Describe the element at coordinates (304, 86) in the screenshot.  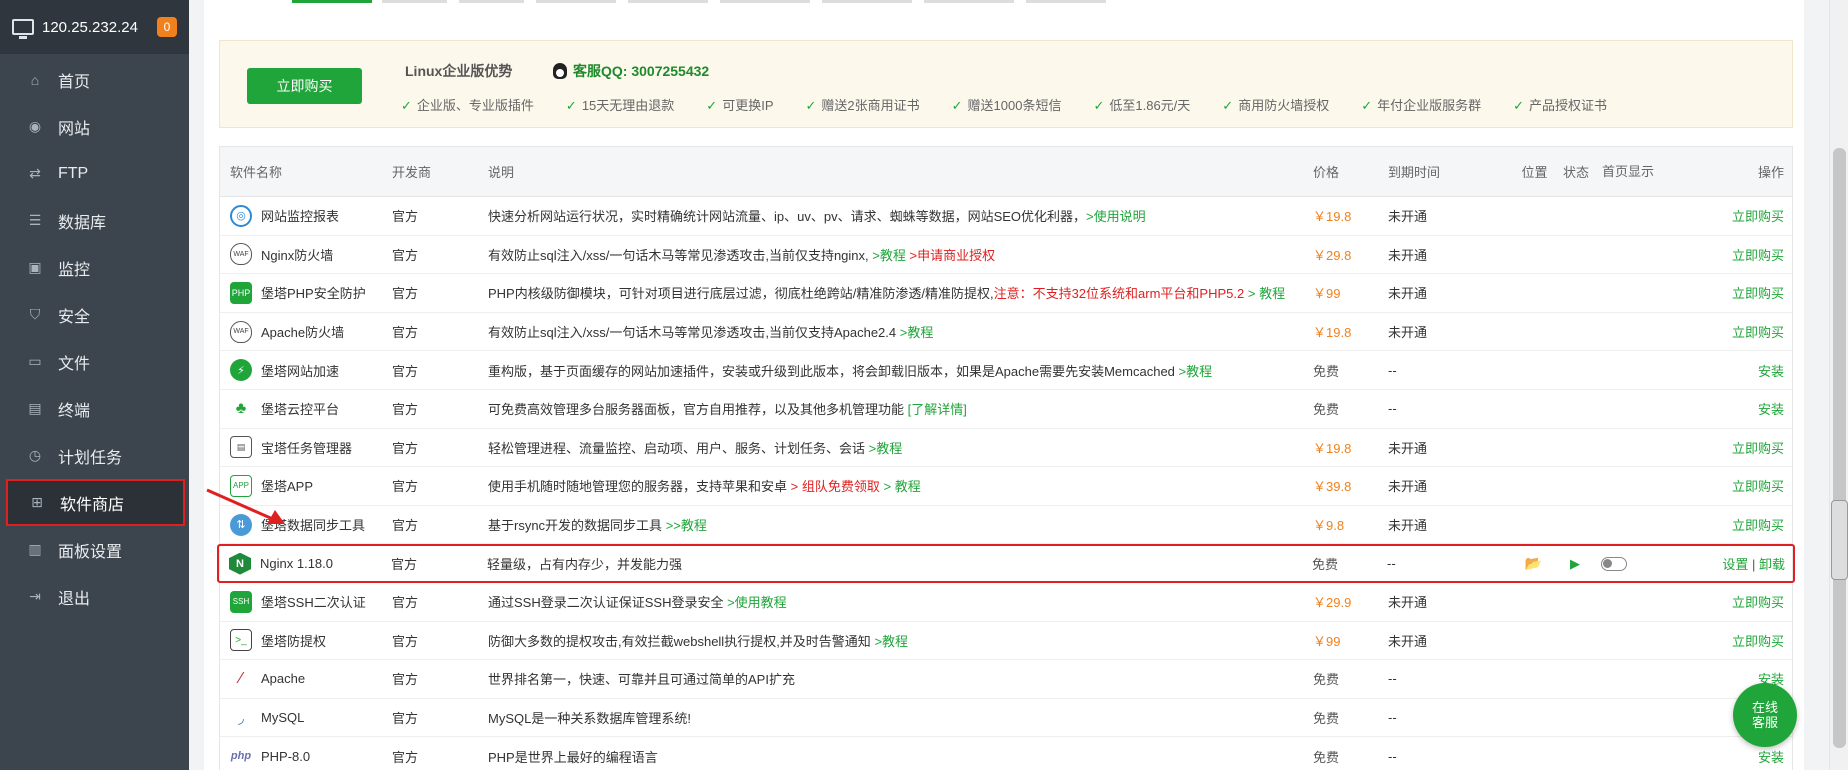
I see `buy-now-button: 立即购买` at that location.